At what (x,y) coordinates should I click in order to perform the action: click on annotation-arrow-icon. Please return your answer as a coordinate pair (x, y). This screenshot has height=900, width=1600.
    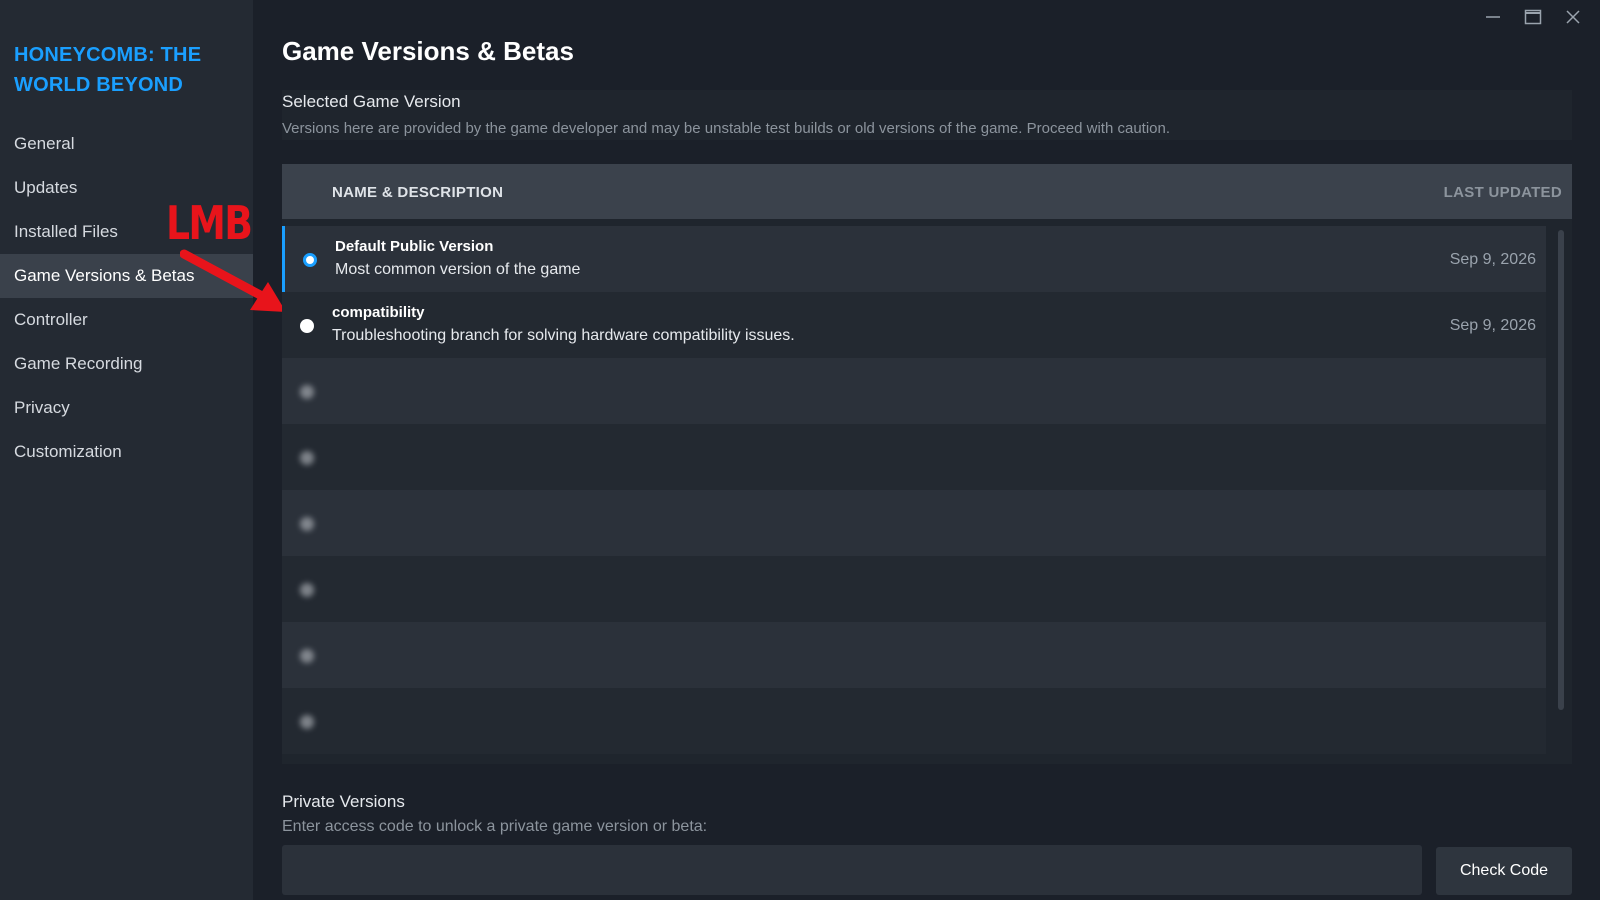
    Looking at the image, I should click on (233, 280).